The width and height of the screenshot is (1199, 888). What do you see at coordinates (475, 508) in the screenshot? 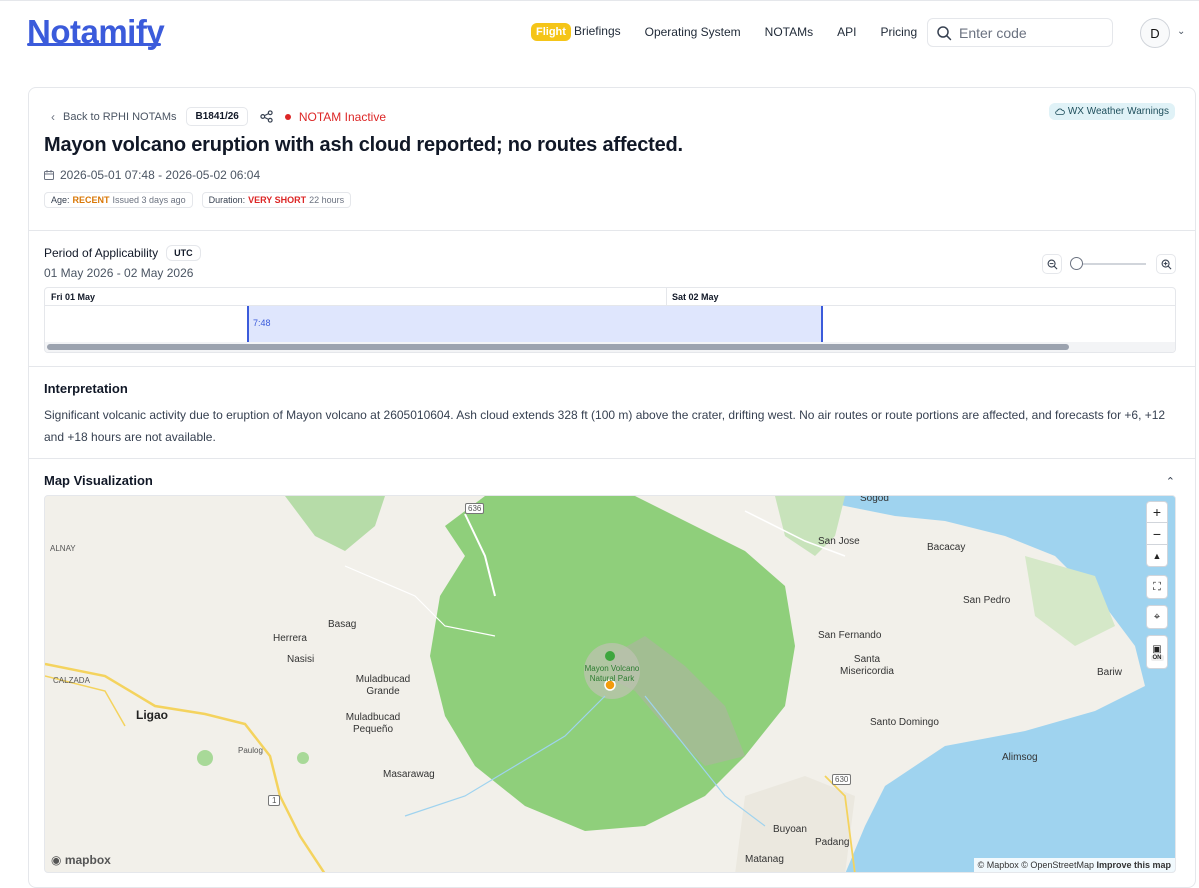
I see `route-shield: 636` at bounding box center [475, 508].